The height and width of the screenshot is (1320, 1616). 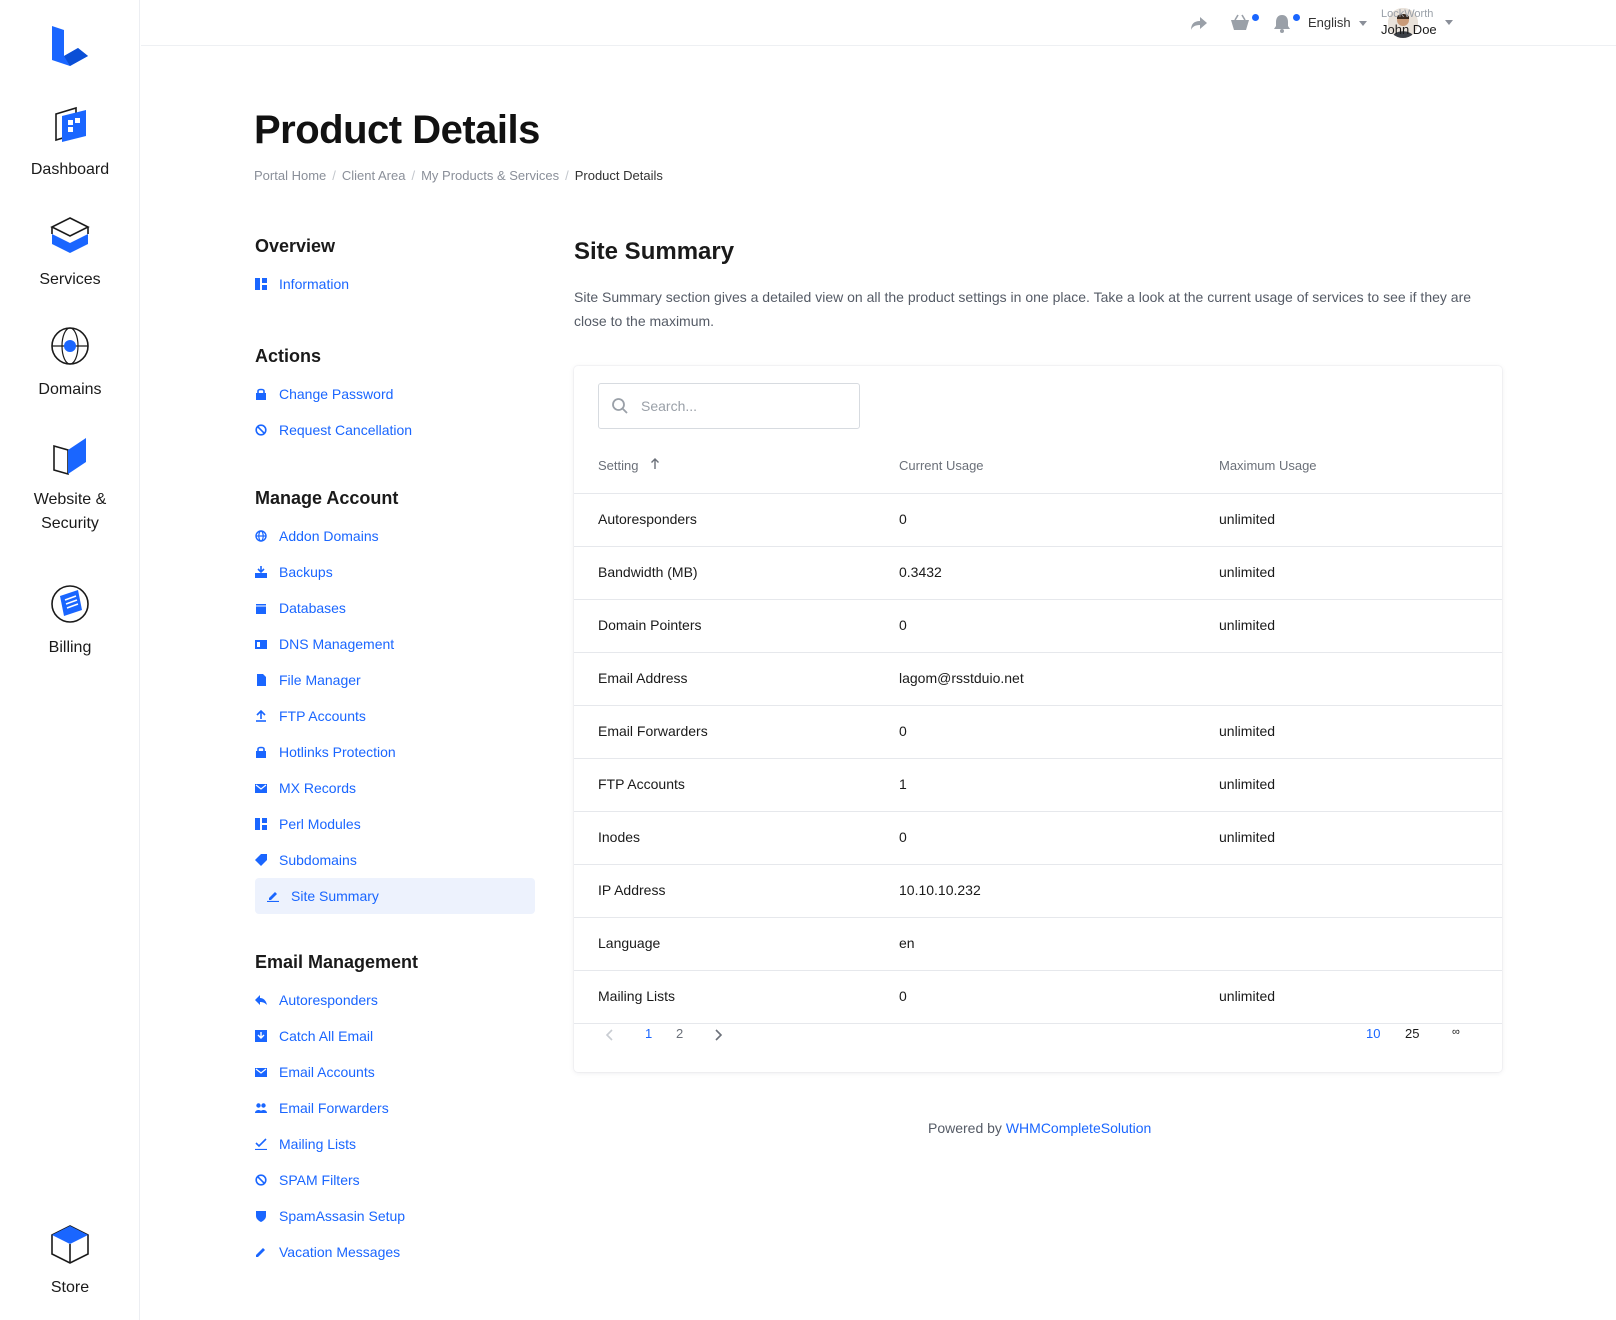 I want to click on chevron-left-icon, so click(x=610, y=1035).